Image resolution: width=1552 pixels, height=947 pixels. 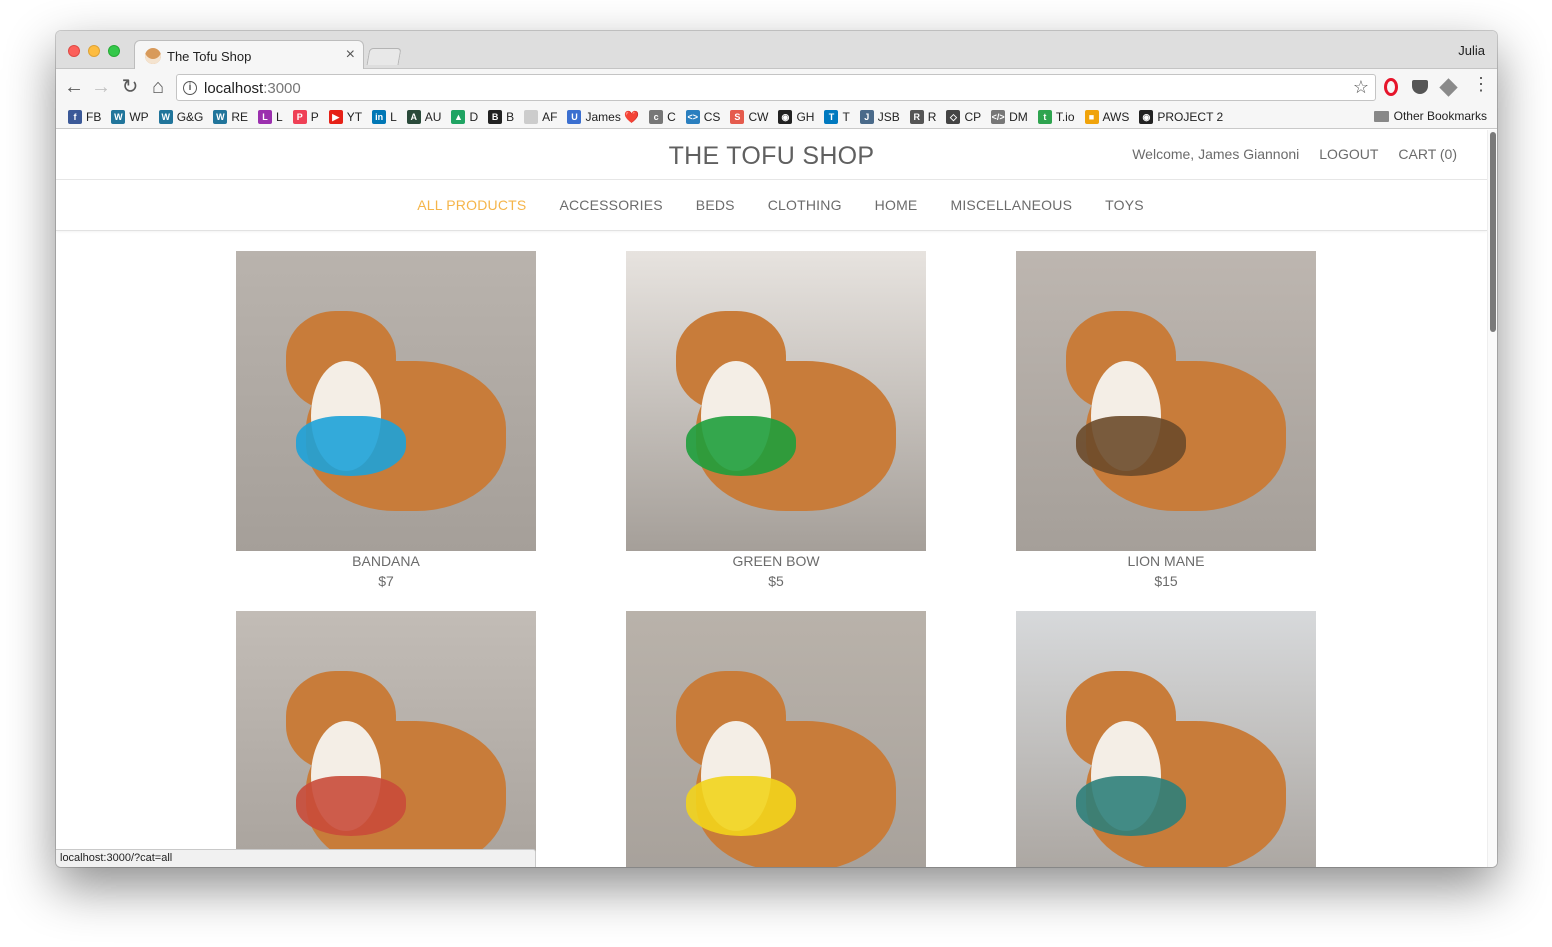 I want to click on bookmark-label: G&G, so click(x=190, y=116).